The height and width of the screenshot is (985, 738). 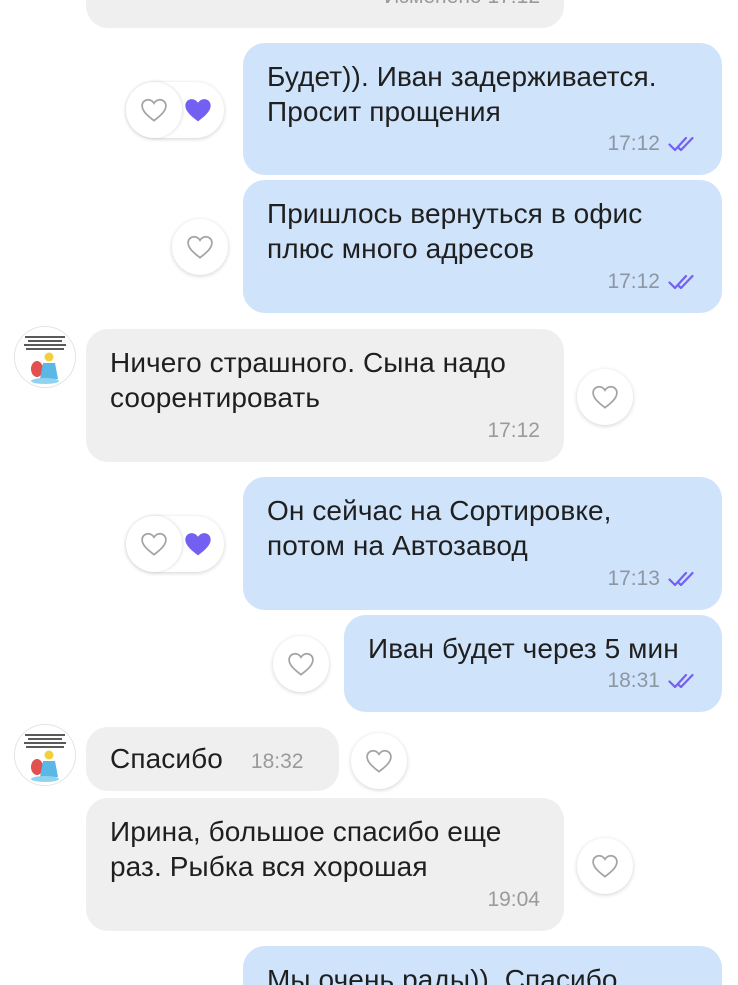 I want to click on message-time: 19:04, so click(x=513, y=899).